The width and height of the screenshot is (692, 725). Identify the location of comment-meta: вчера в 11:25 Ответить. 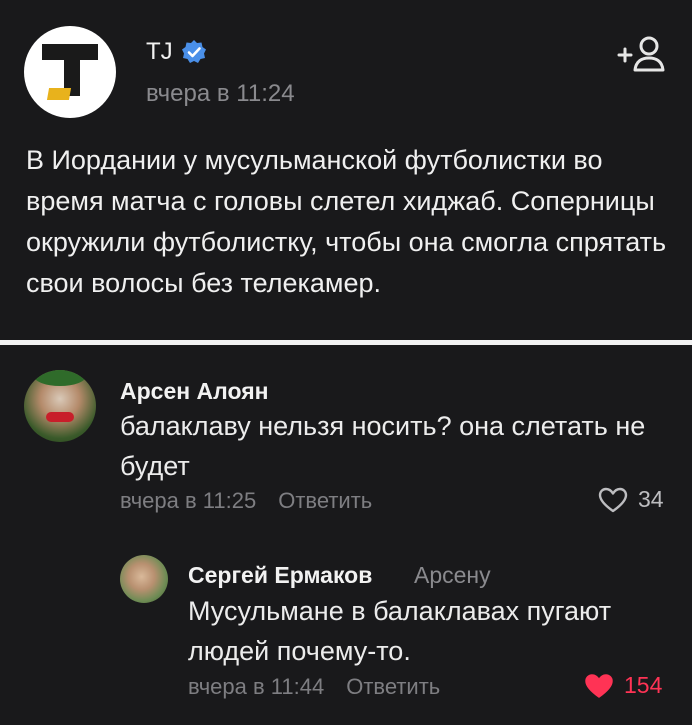
(246, 501).